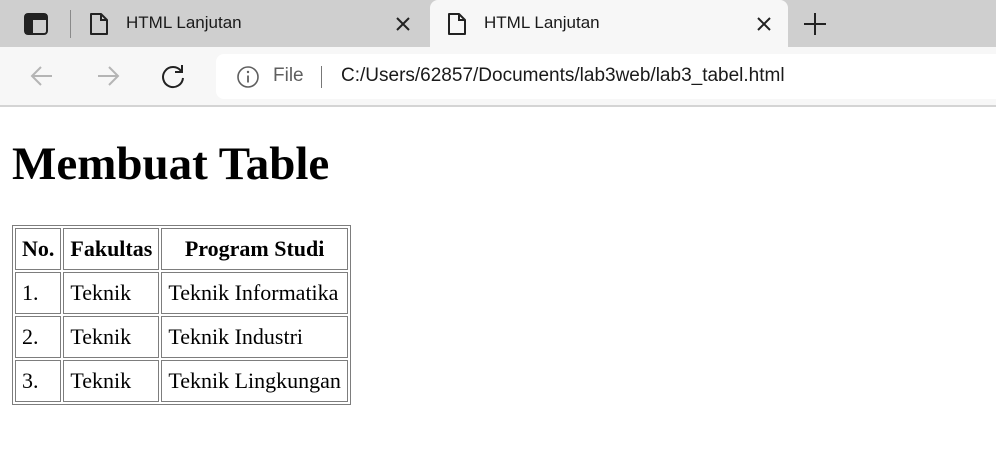  Describe the element at coordinates (38, 337) in the screenshot. I see `table-cell: 2.` at that location.